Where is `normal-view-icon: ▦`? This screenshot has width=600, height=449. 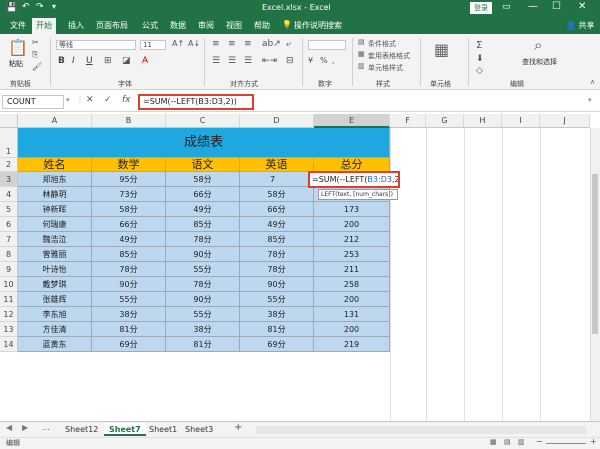 normal-view-icon: ▦ is located at coordinates (493, 442).